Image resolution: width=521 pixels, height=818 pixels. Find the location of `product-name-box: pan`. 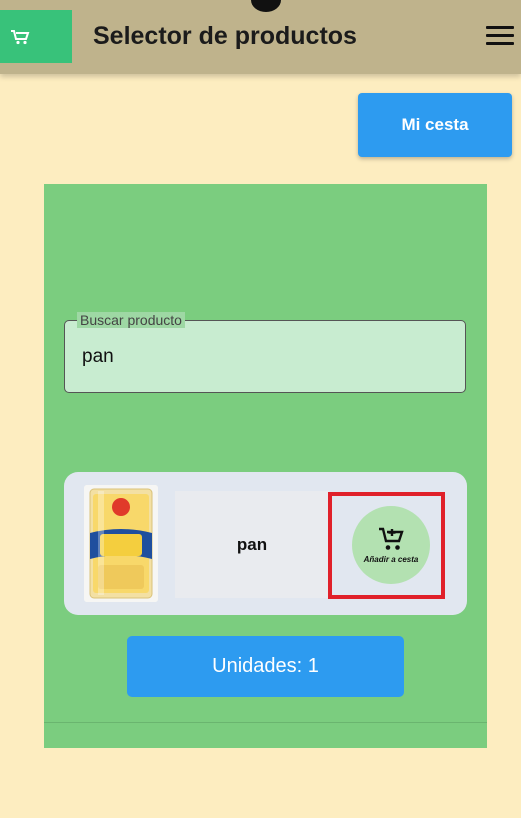

product-name-box: pan is located at coordinates (252, 544).